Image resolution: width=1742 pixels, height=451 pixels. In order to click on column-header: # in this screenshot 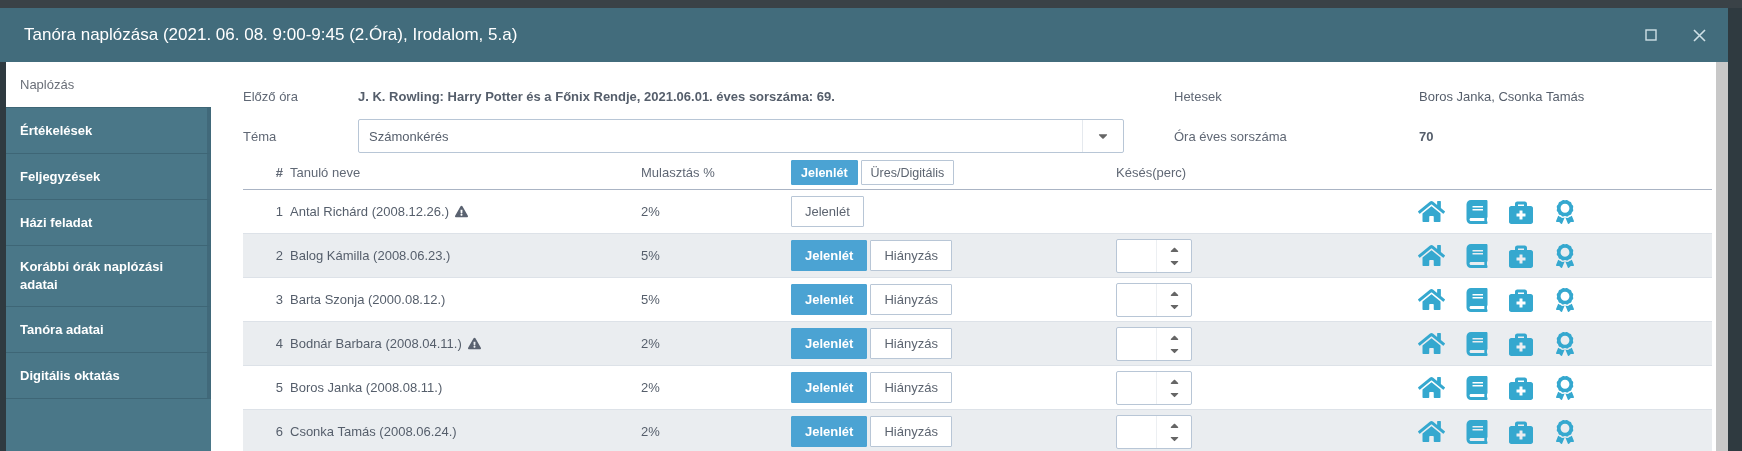, I will do `click(279, 172)`.